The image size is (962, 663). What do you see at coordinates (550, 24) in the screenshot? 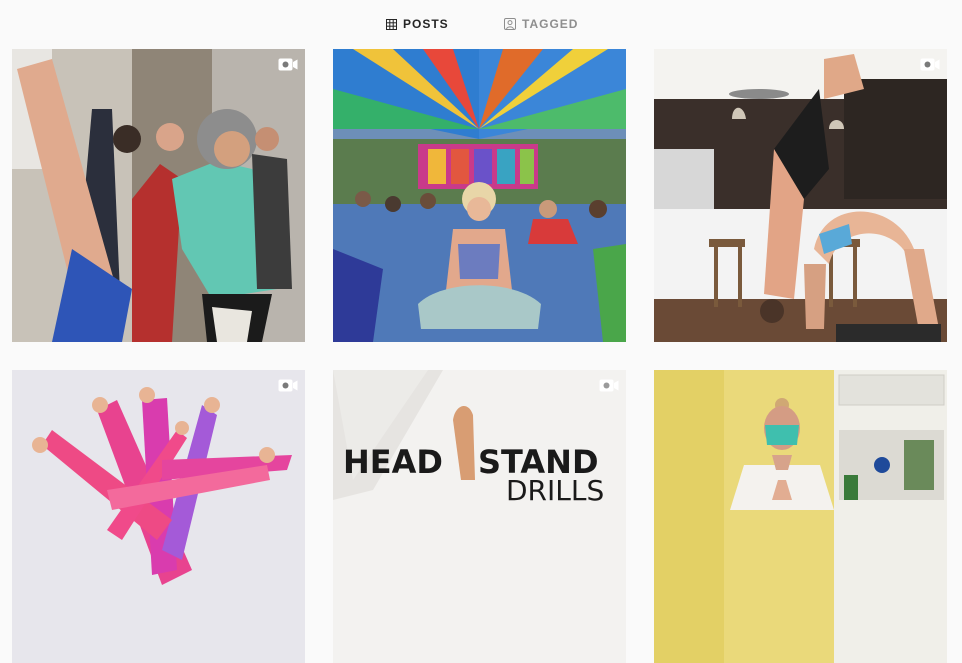
I see `tab-tagged-label: TAGGED` at bounding box center [550, 24].